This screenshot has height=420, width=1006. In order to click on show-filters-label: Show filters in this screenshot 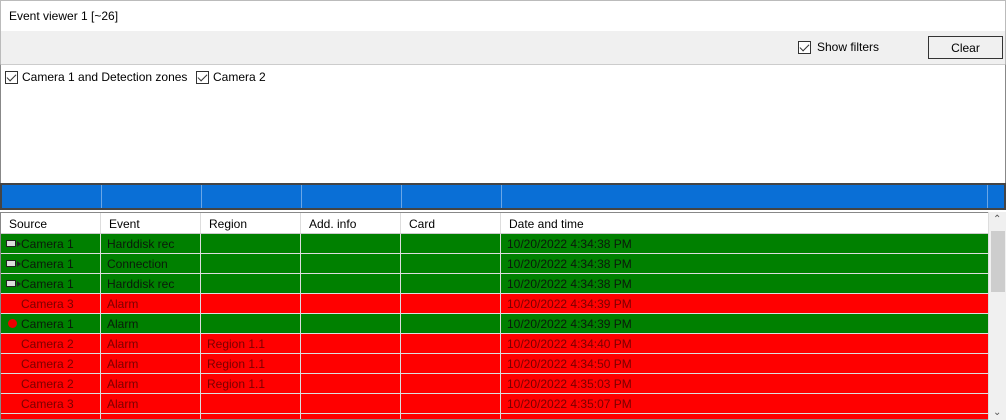, I will do `click(848, 47)`.